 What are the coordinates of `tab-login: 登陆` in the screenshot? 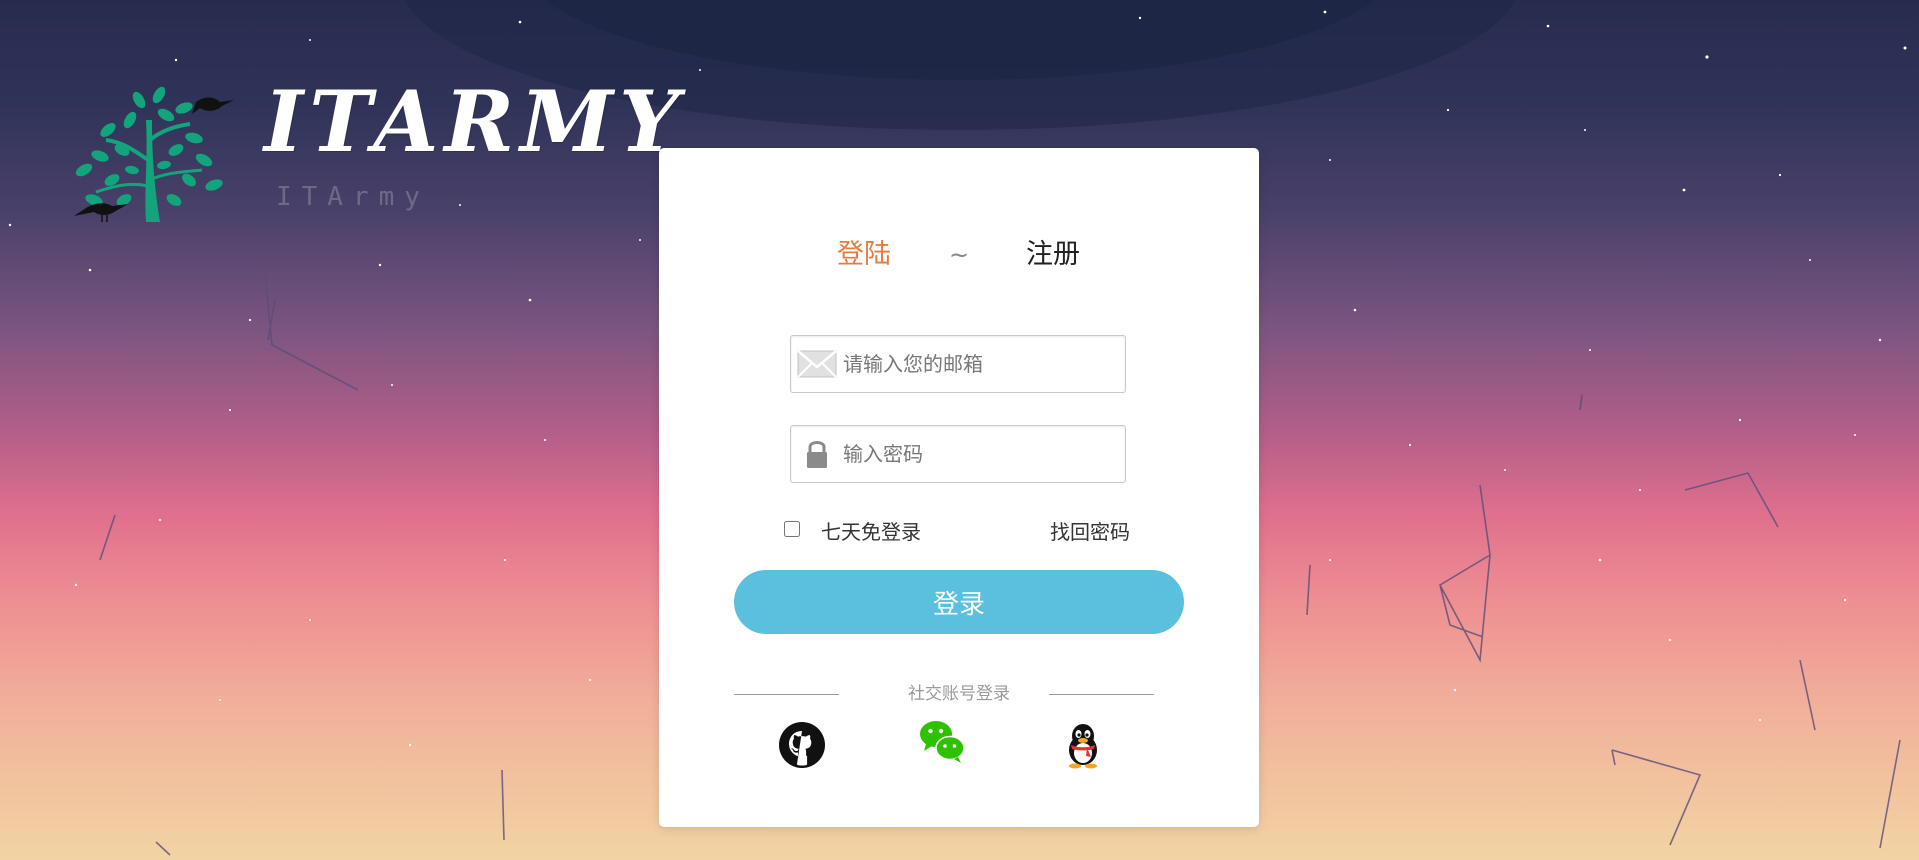 It's located at (864, 255).